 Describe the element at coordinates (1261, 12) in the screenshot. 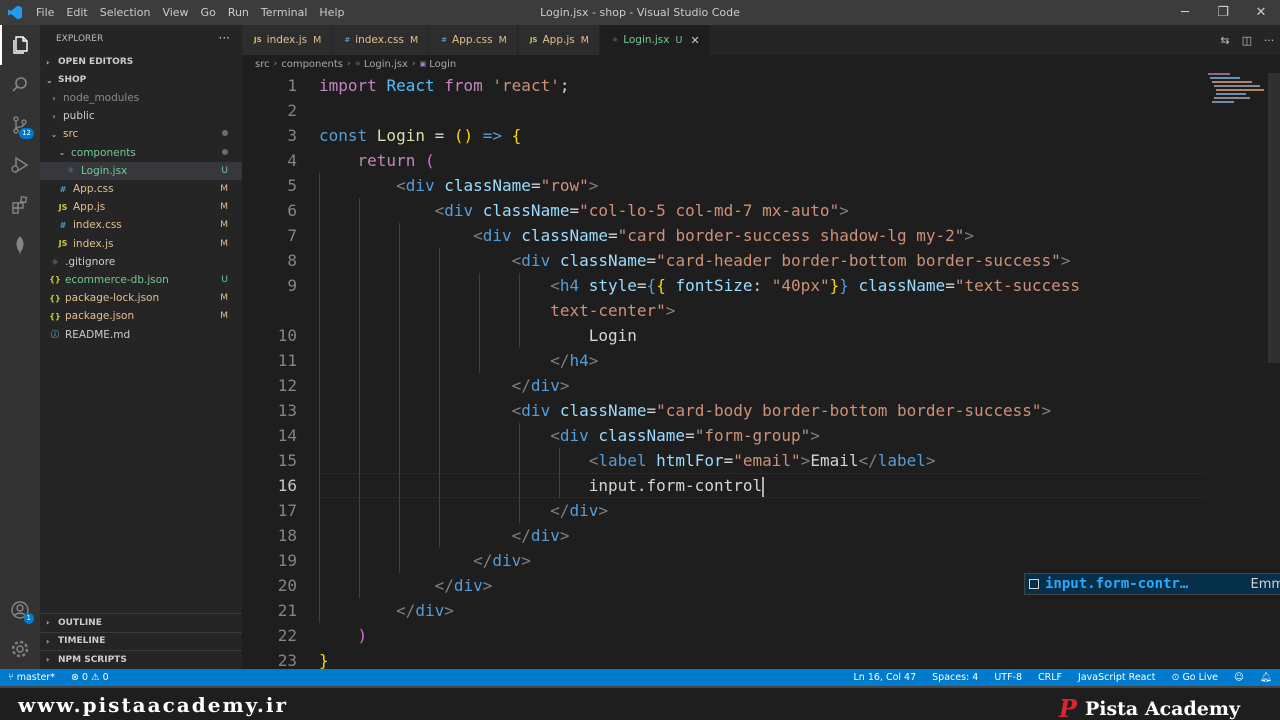

I see `close-window-icon: ✕` at that location.